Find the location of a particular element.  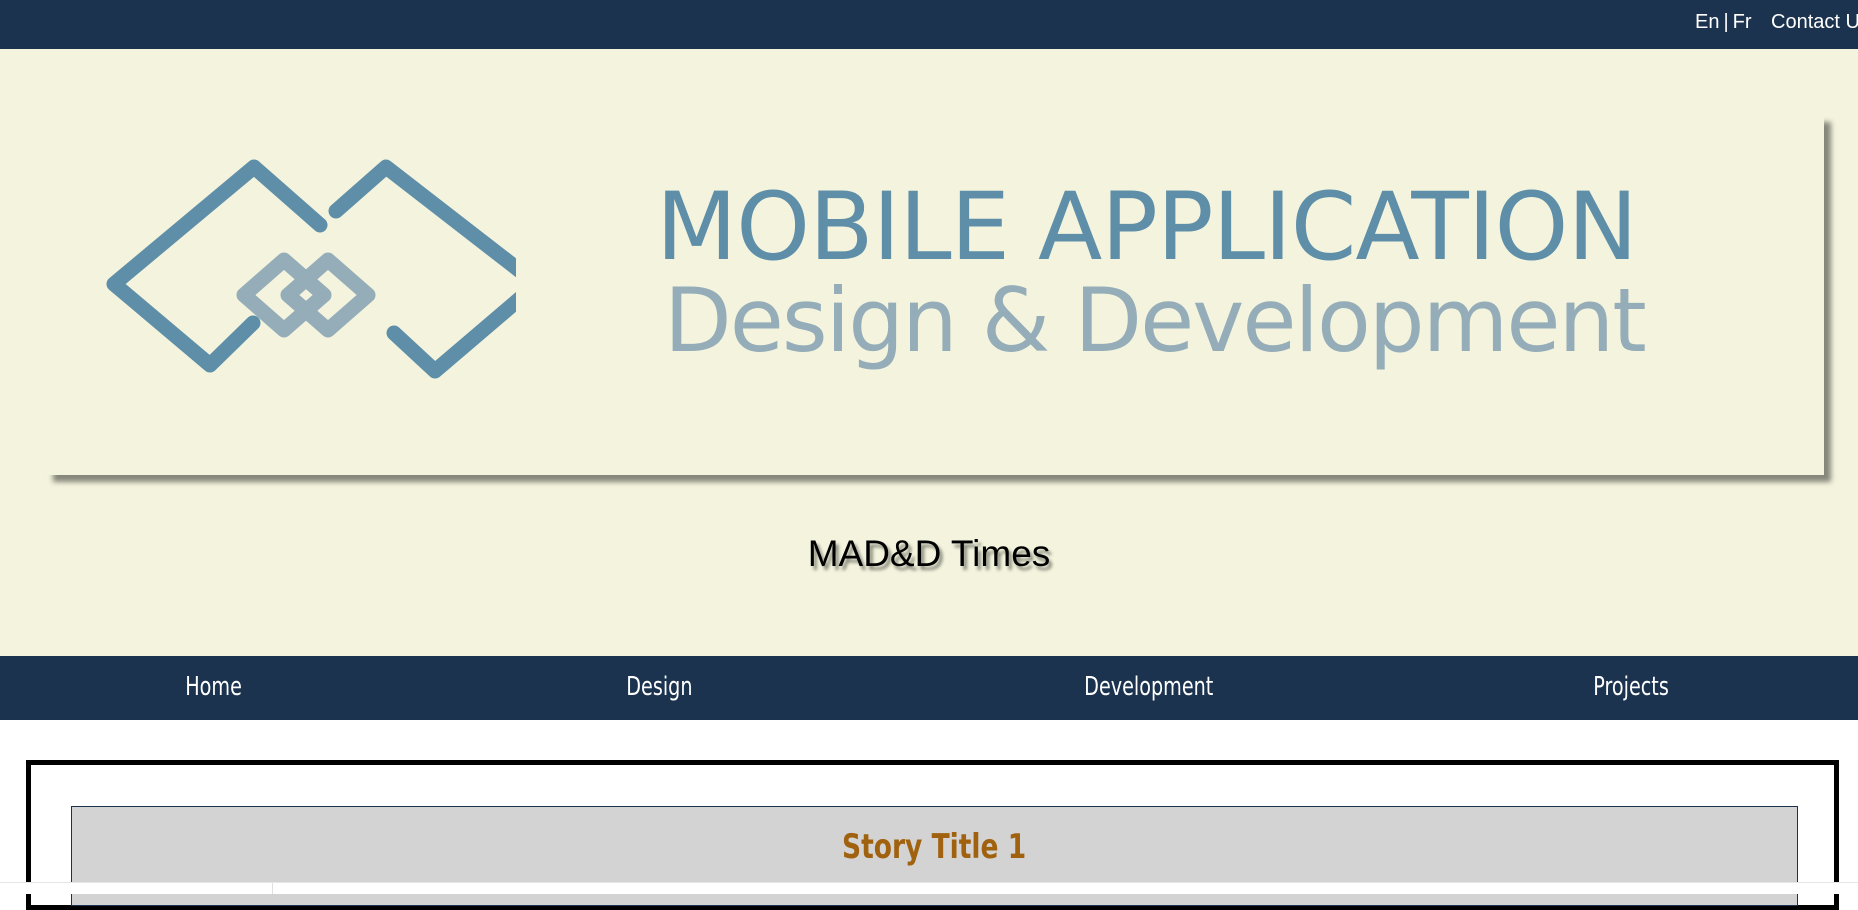

bottom-strip is located at coordinates (929, 888).